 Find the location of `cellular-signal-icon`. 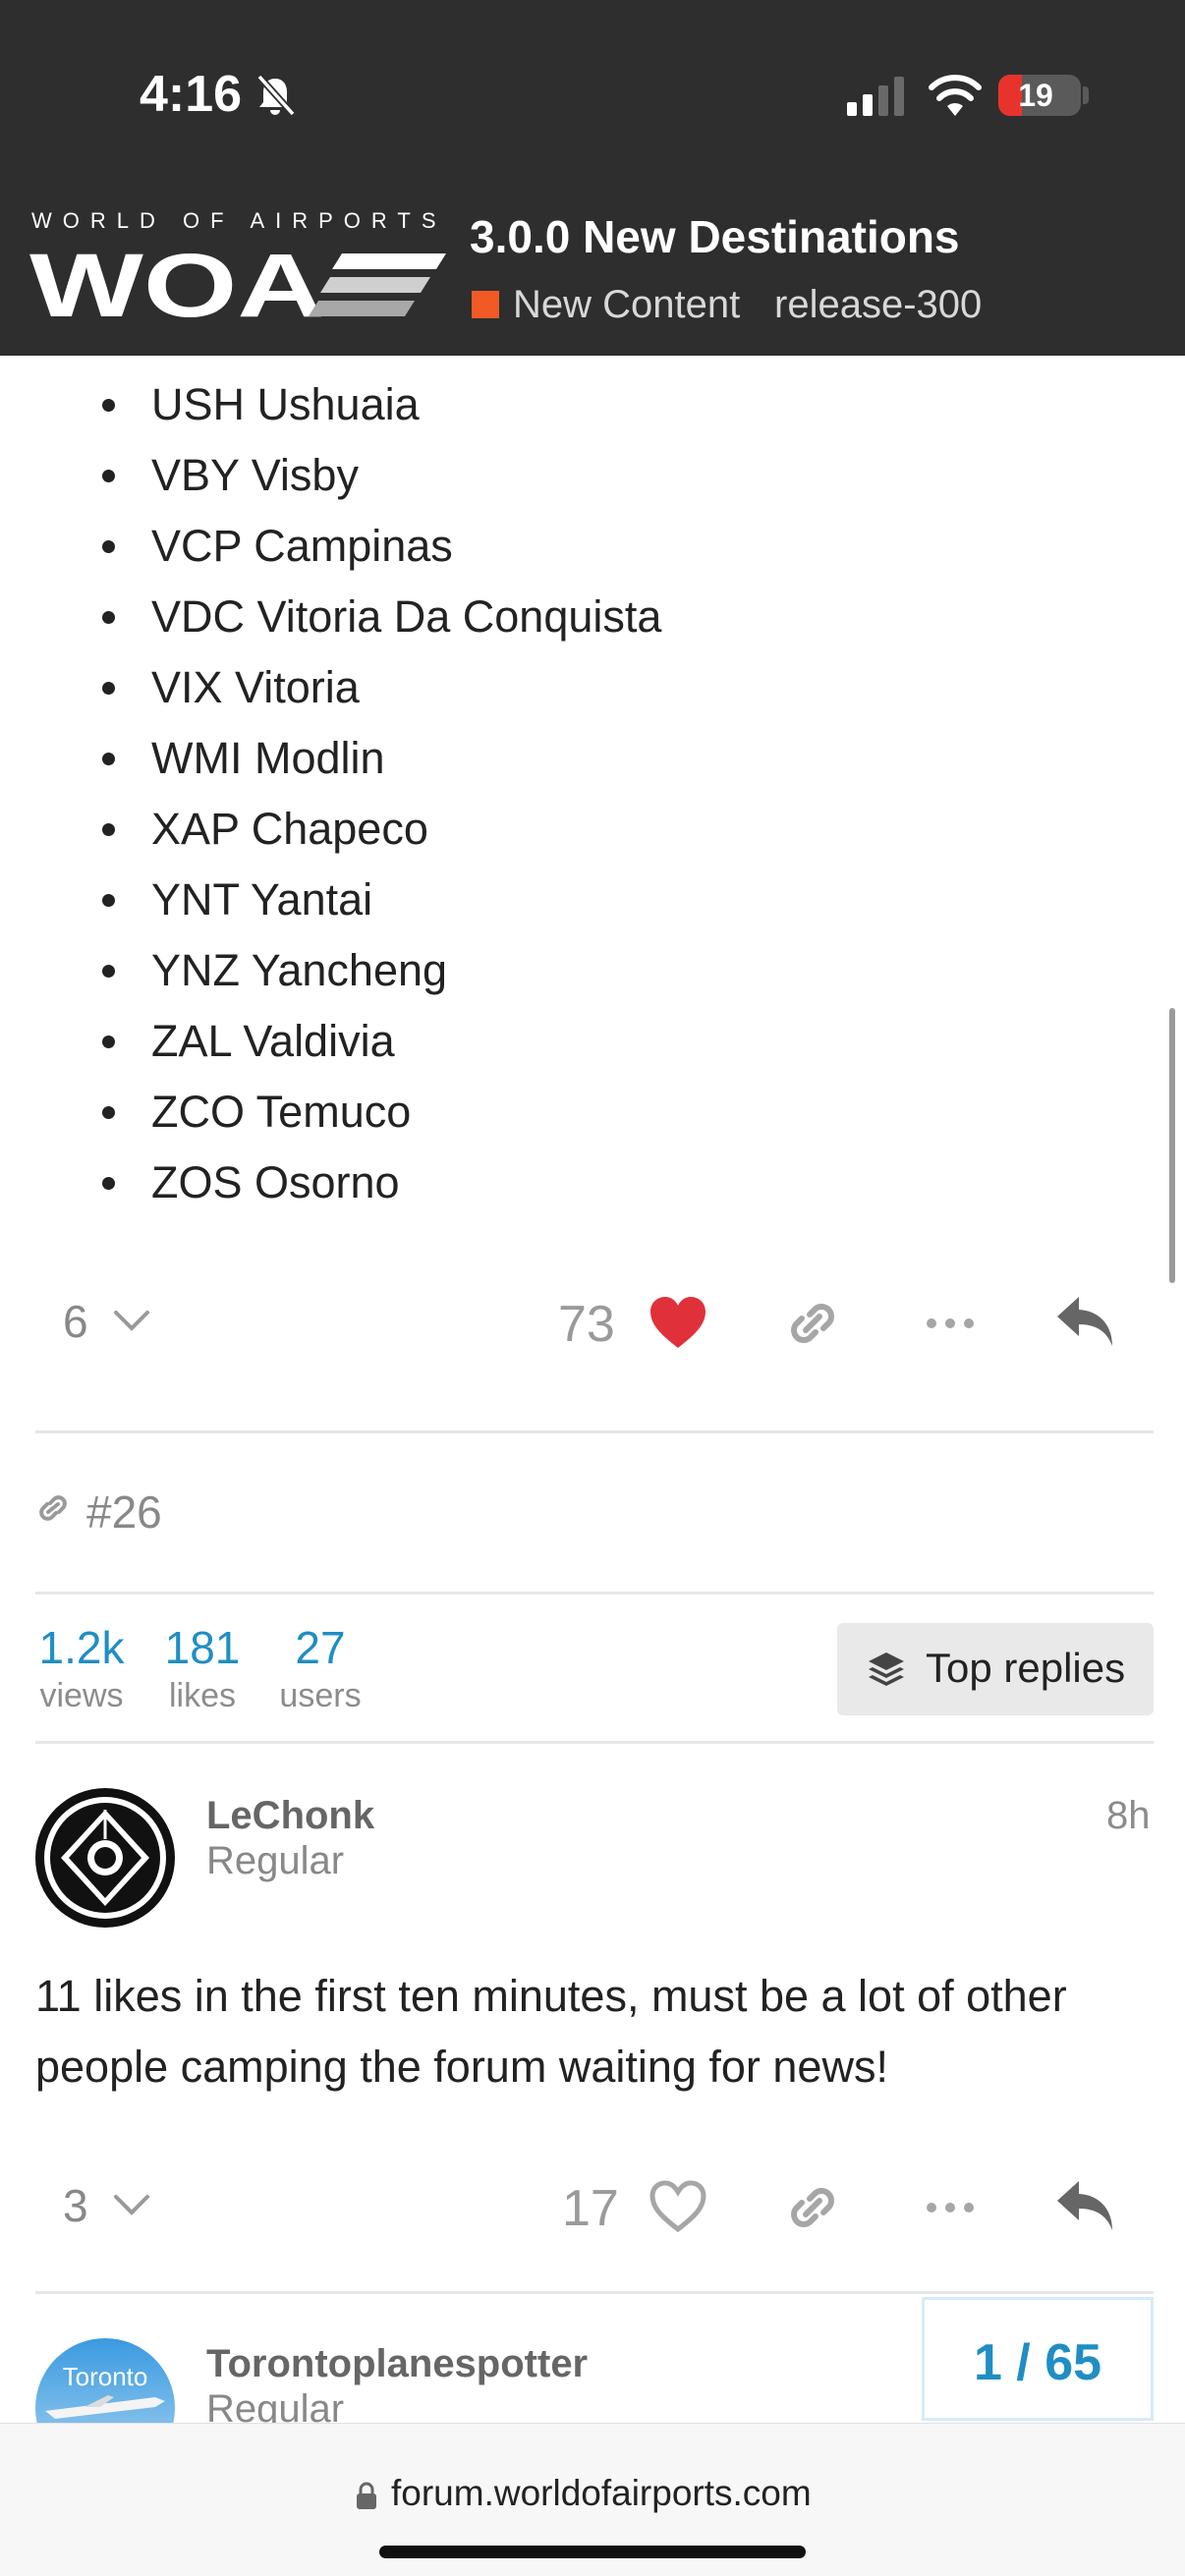

cellular-signal-icon is located at coordinates (876, 96).